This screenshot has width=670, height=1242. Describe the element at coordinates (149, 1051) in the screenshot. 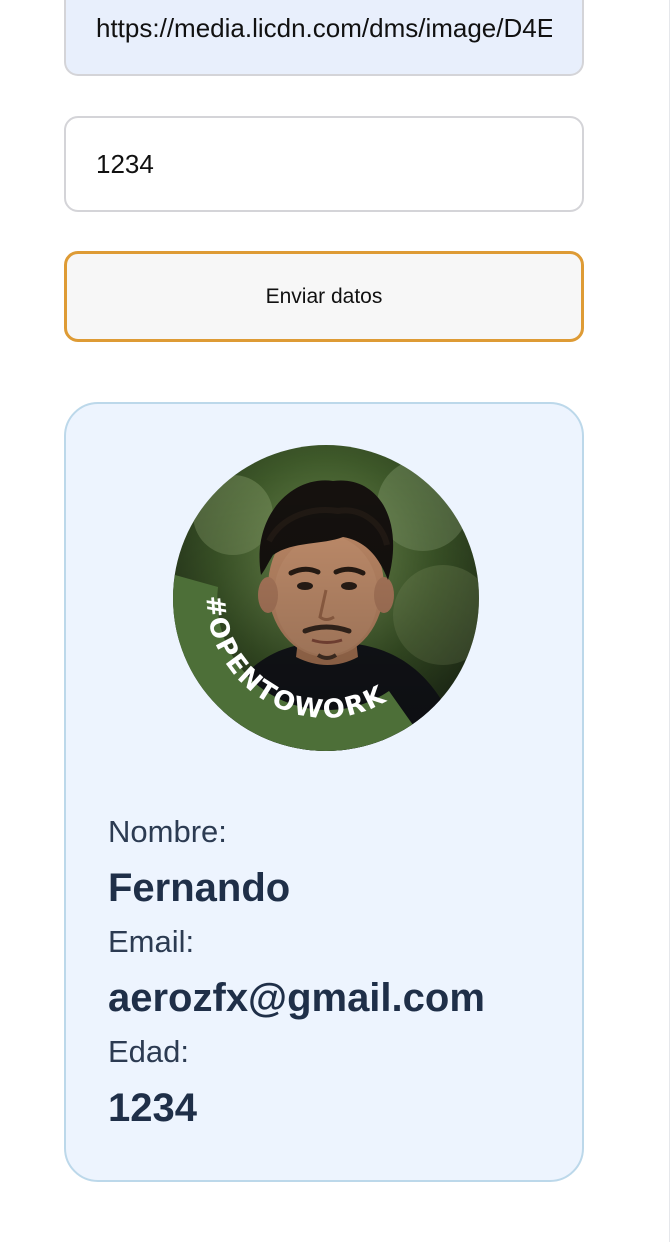

I see `age-label: Edad:` at that location.